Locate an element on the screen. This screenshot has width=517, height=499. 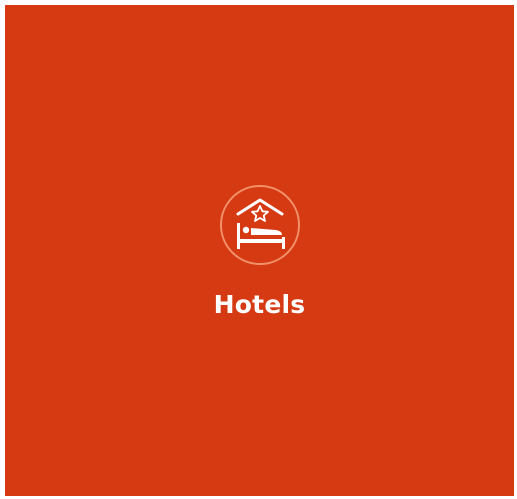
tile-label: Hotels is located at coordinates (259, 304).